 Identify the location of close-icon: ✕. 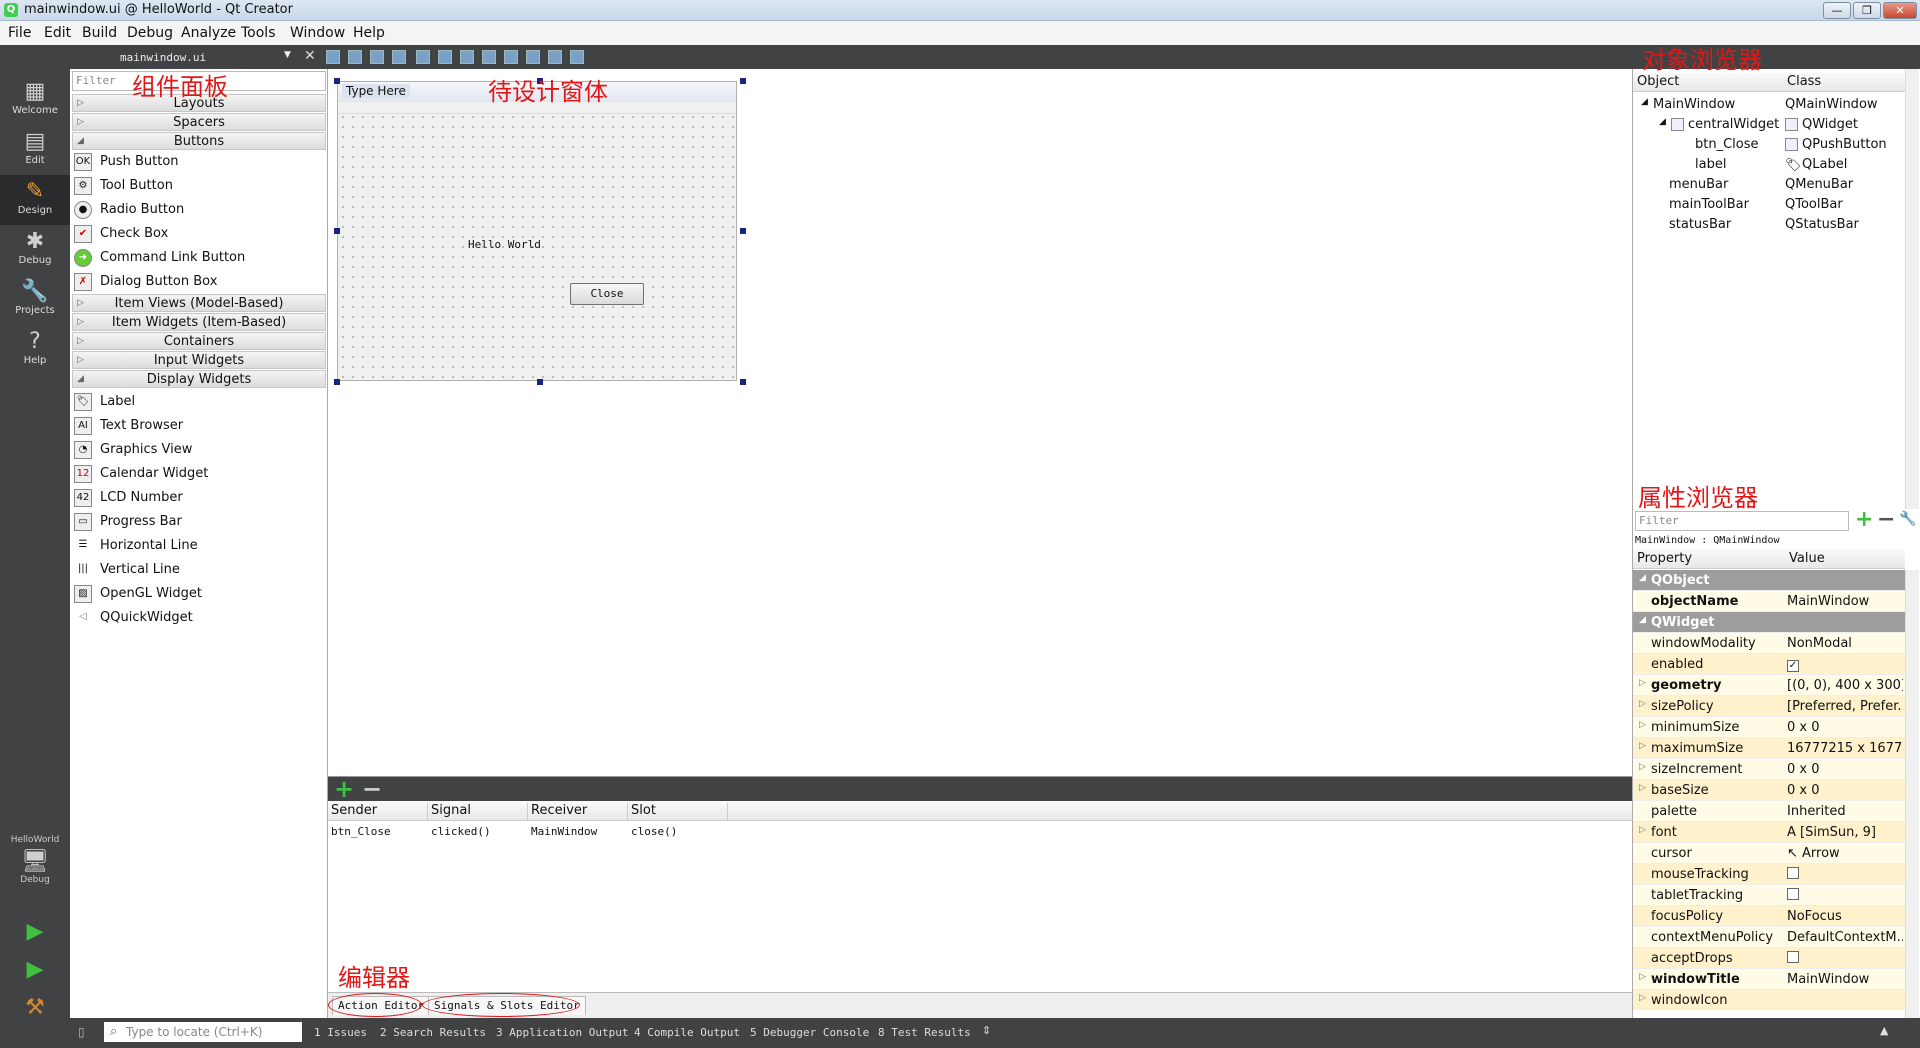
(310, 56).